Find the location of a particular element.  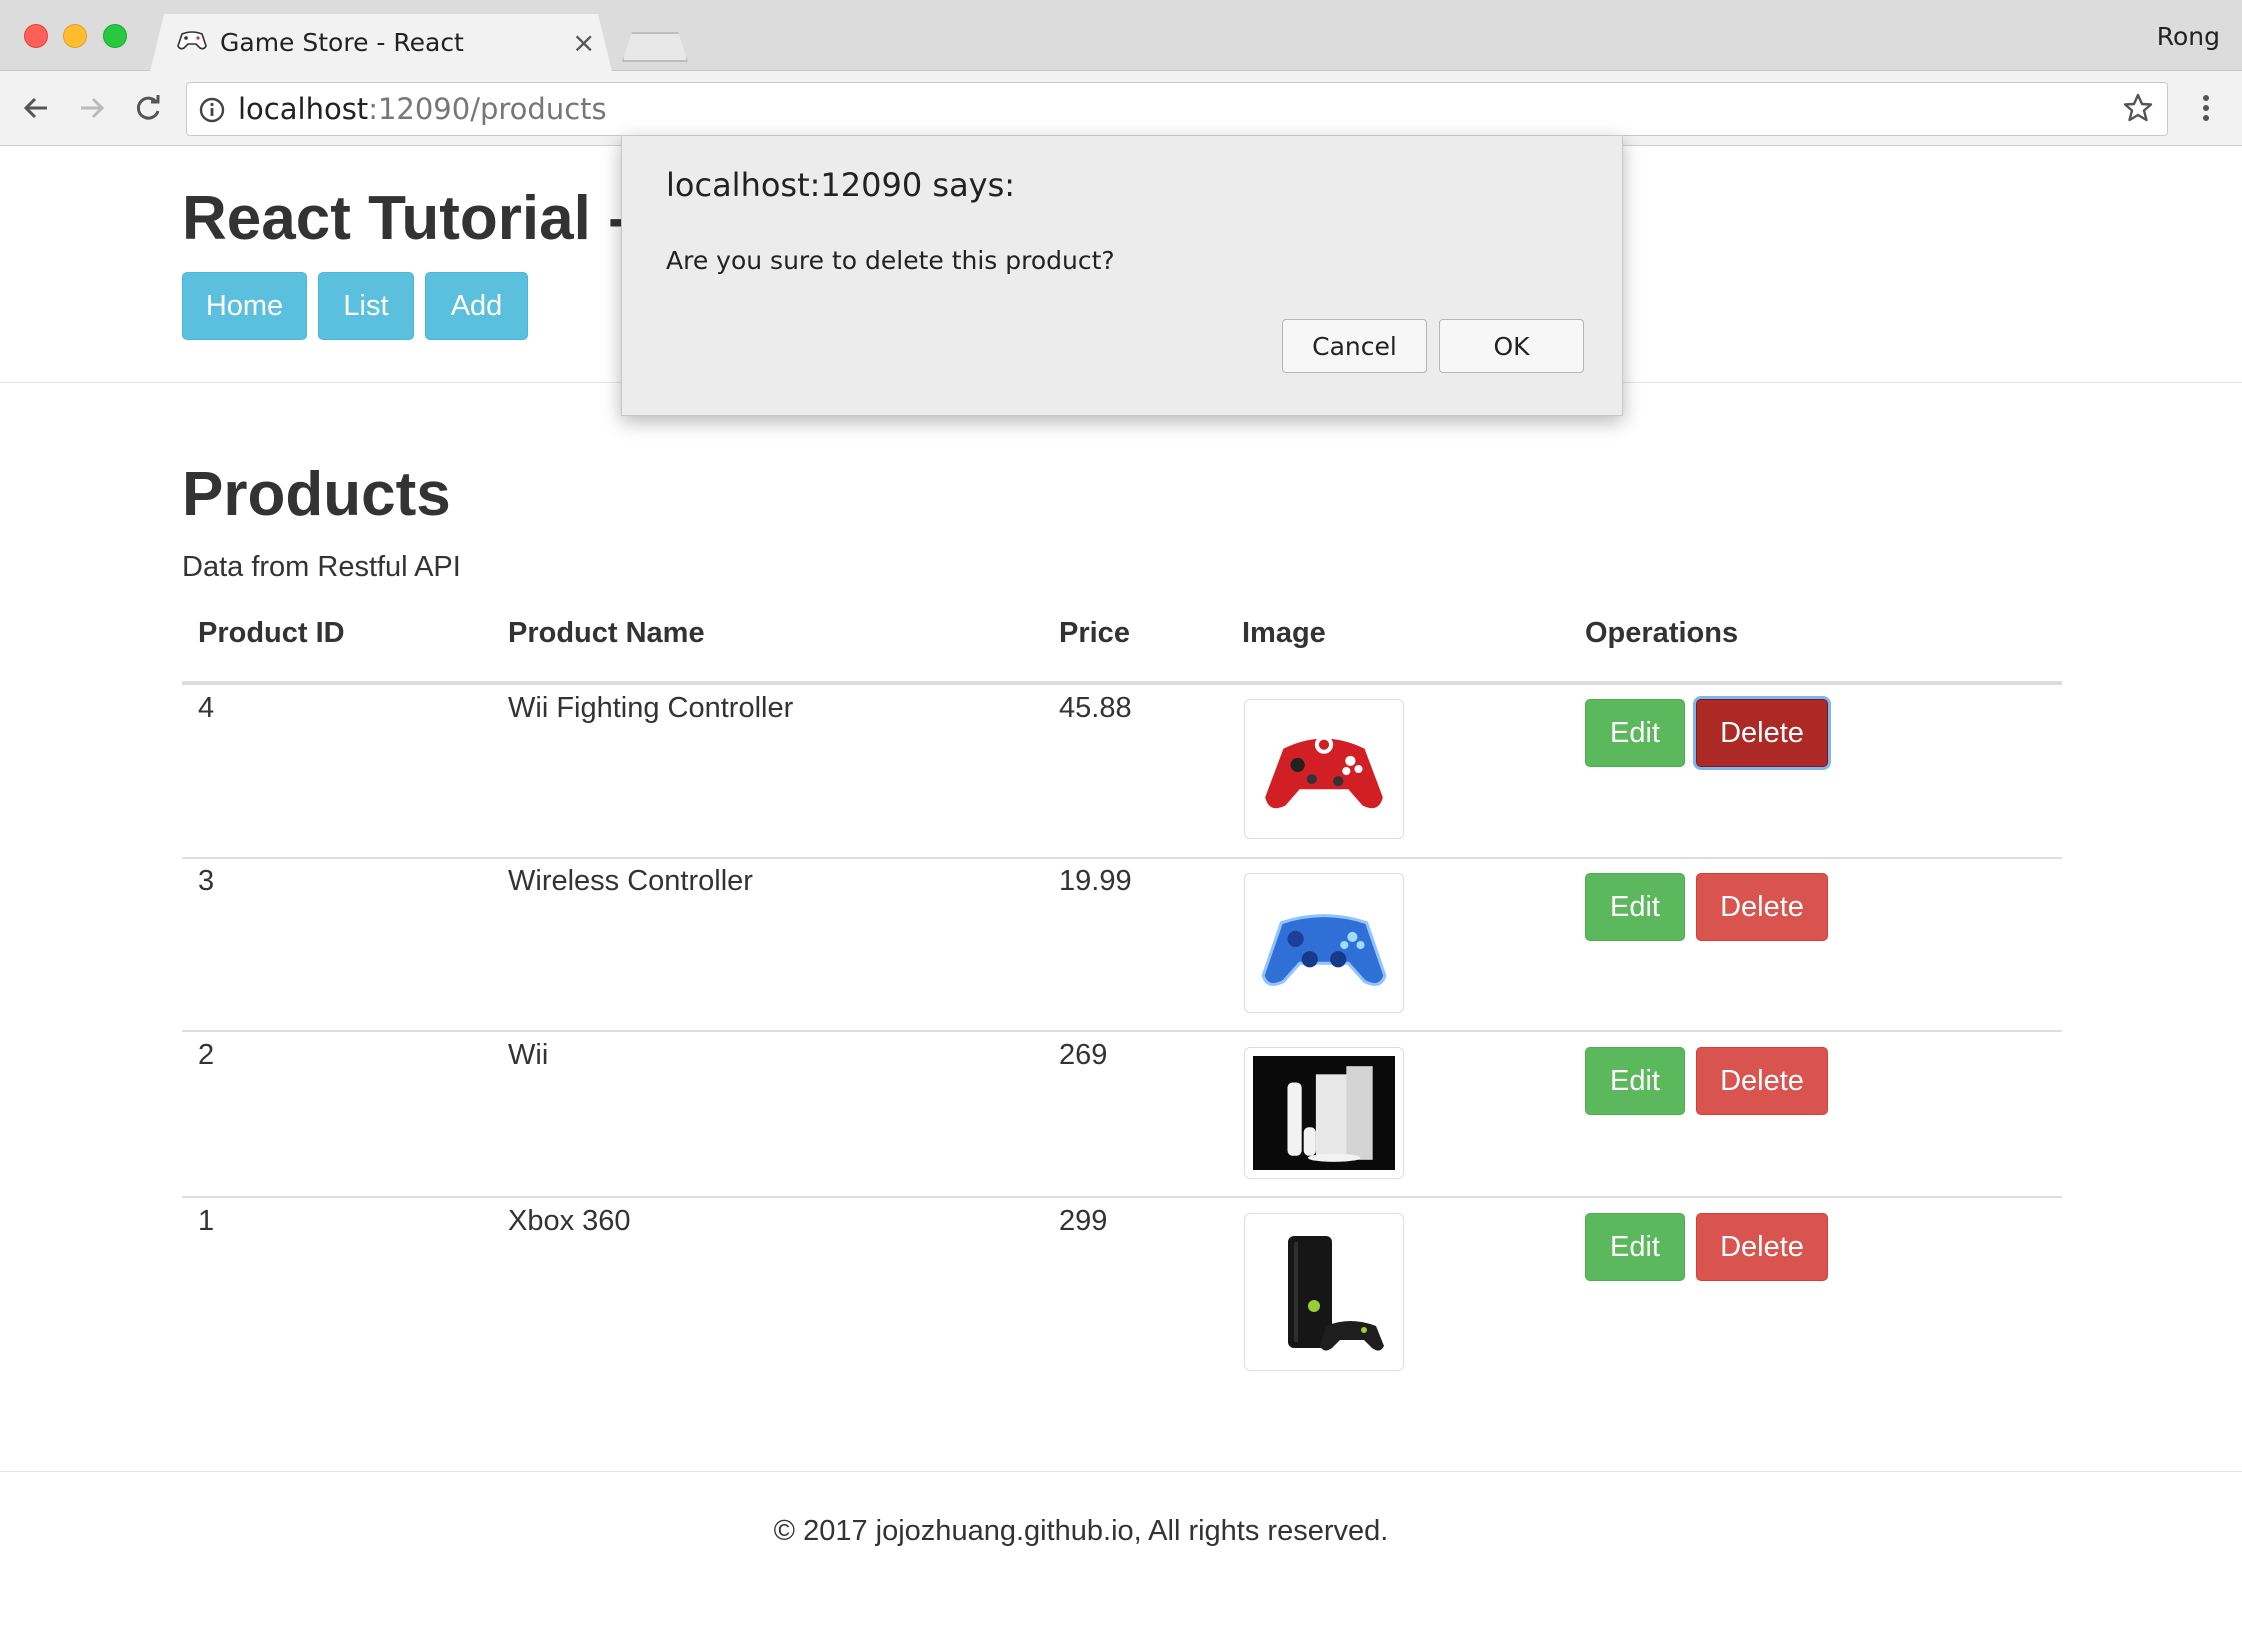

bookmark-star-icon is located at coordinates (2138, 108).